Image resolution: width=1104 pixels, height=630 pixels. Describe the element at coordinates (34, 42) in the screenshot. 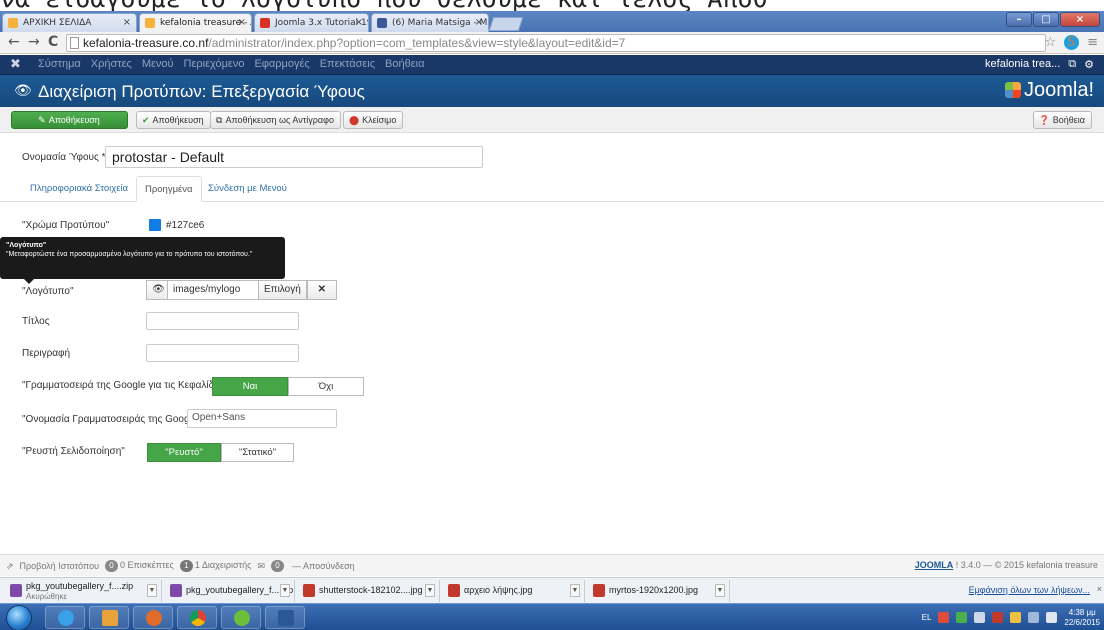

I see `forward-button: →` at that location.